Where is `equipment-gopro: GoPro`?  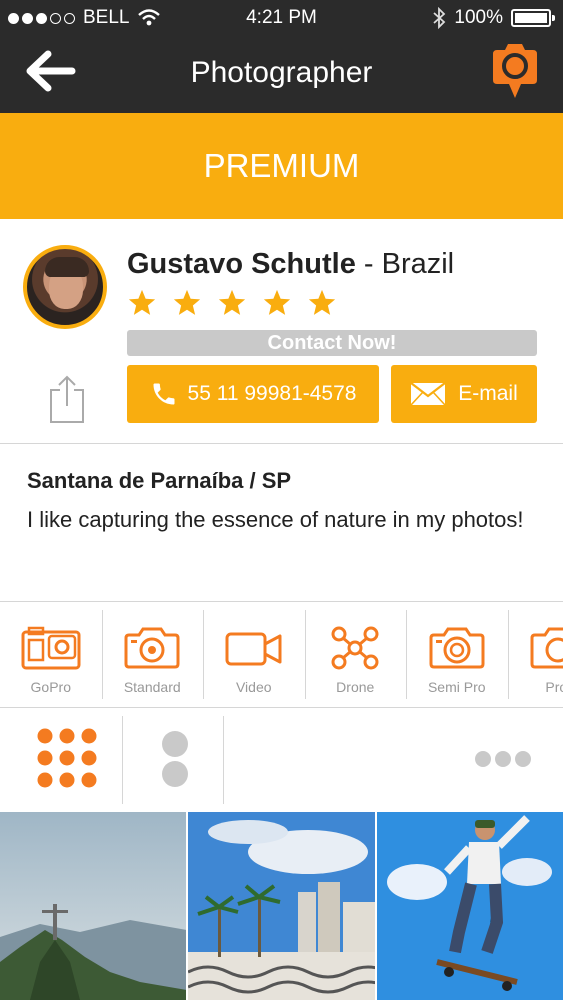
equipment-gopro: GoPro is located at coordinates (51, 654).